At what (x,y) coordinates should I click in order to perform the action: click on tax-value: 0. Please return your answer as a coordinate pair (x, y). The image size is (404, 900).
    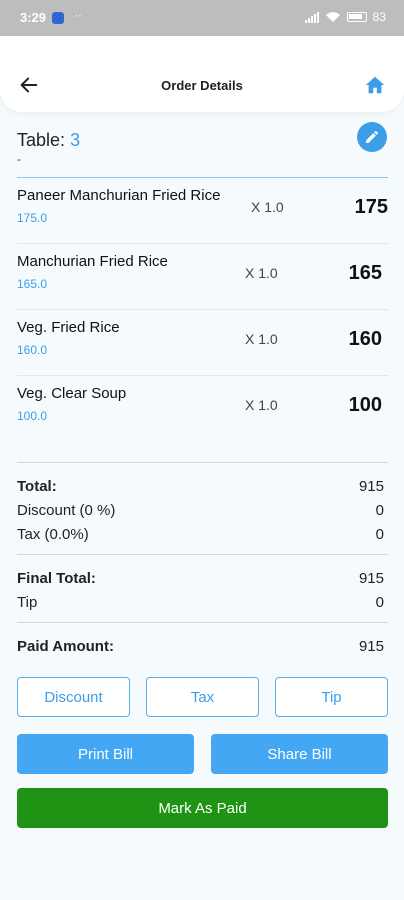
    Looking at the image, I should click on (379, 534).